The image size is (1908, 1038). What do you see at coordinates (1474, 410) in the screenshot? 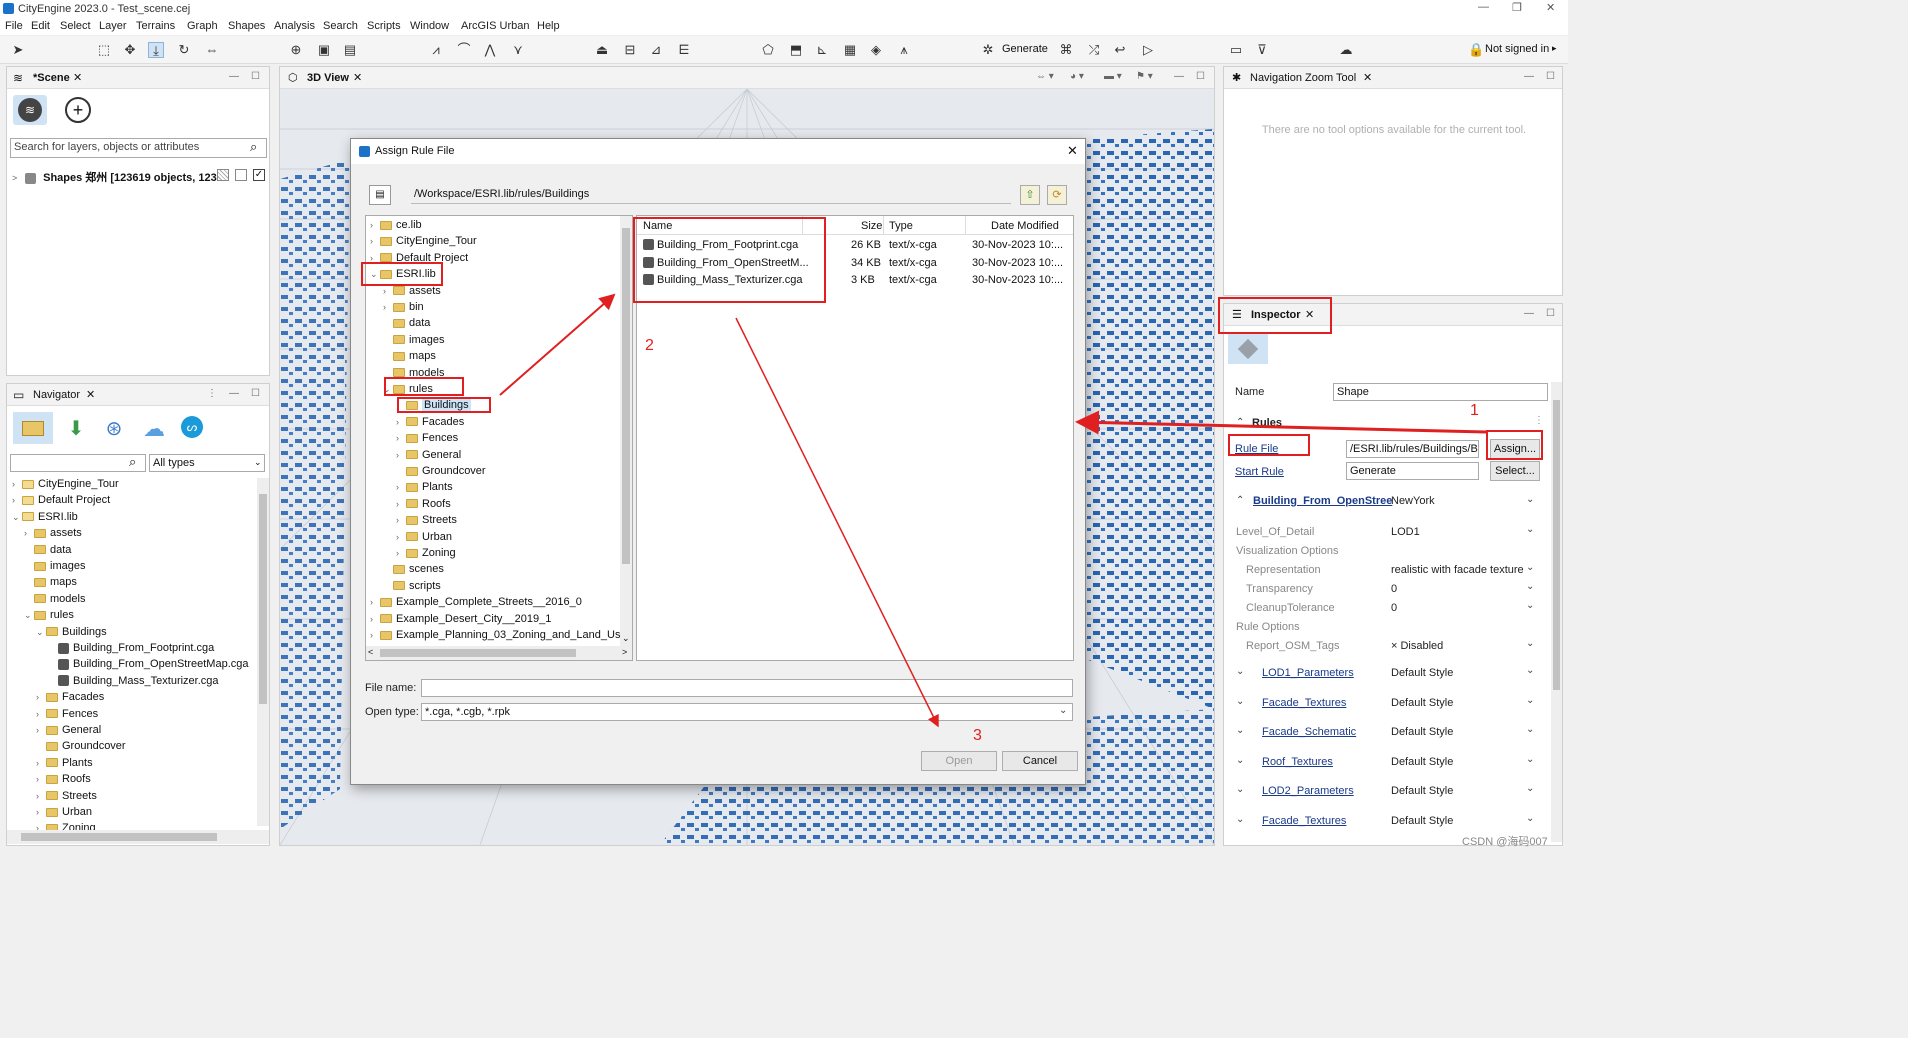
I see `annotation-number-1: 1` at bounding box center [1474, 410].